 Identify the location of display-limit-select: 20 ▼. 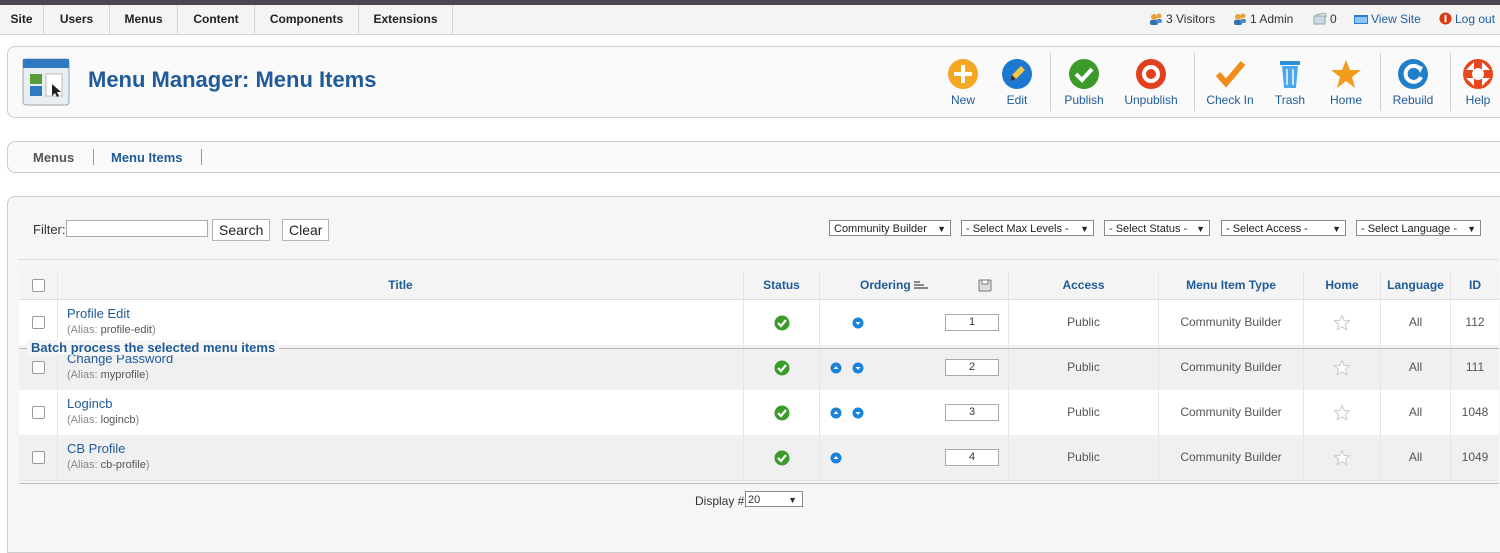
(774, 499).